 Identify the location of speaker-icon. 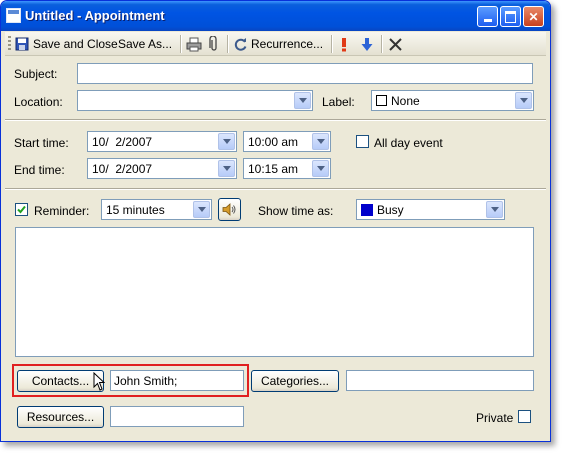
(229, 209).